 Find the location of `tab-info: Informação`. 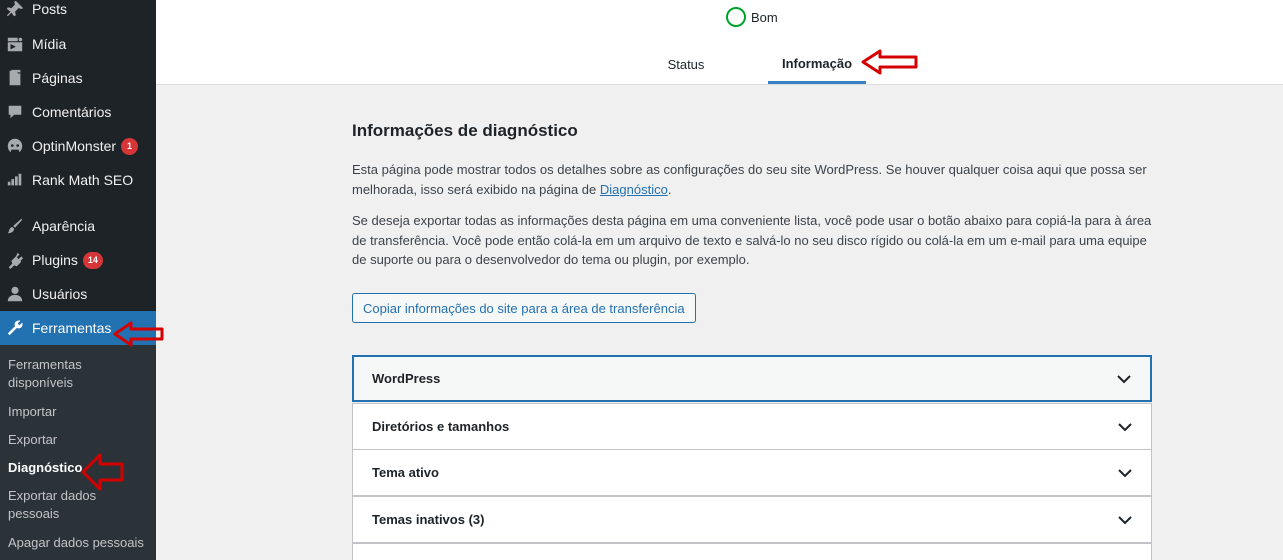

tab-info: Informação is located at coordinates (817, 64).